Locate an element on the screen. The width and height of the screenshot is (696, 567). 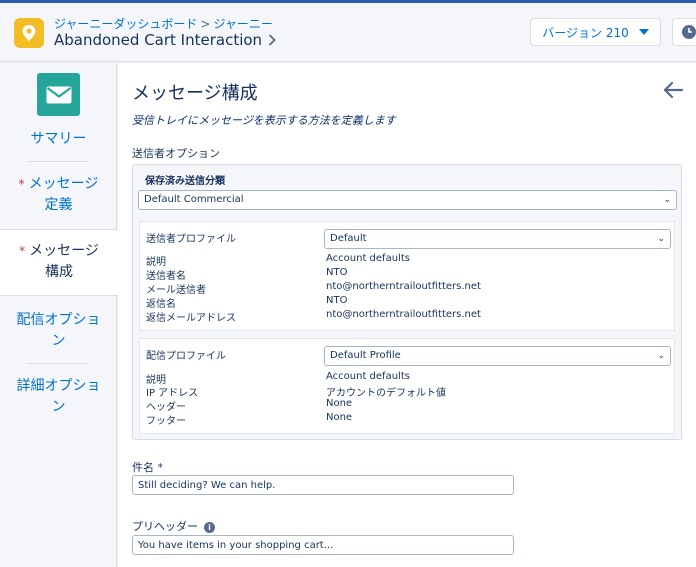
subject-input is located at coordinates (323, 485).